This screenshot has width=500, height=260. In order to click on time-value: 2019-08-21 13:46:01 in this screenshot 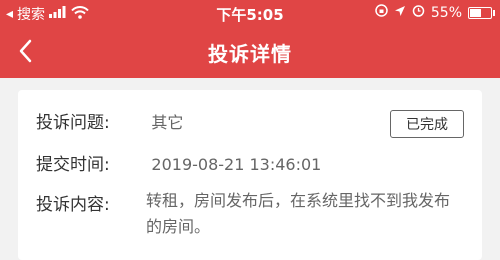, I will do `click(236, 164)`.